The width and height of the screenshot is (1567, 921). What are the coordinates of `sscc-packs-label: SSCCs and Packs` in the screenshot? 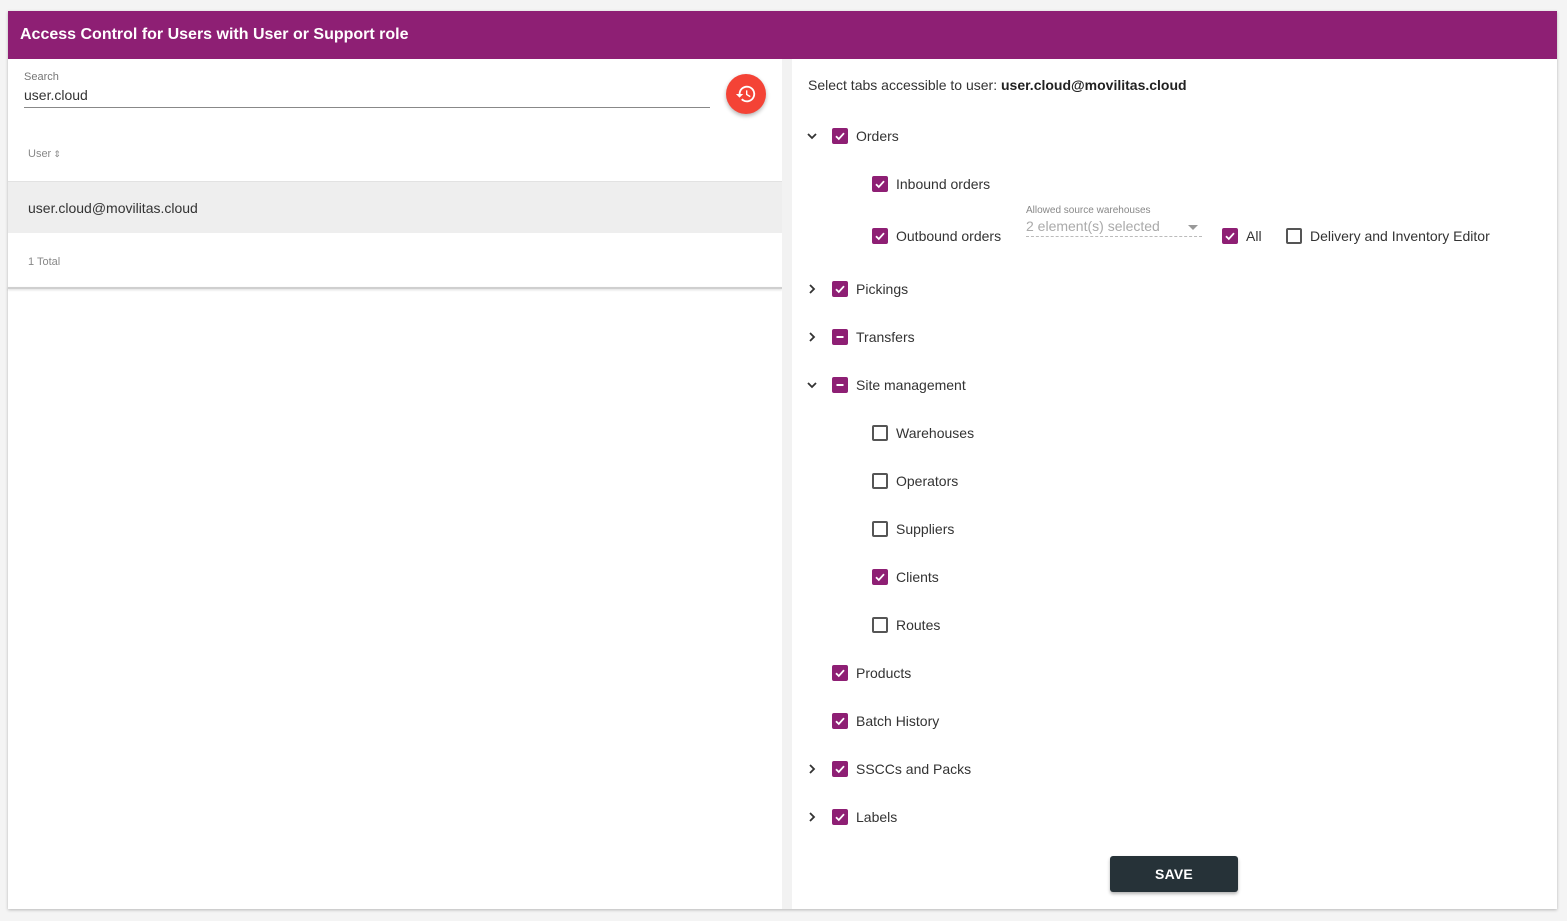 It's located at (914, 769).